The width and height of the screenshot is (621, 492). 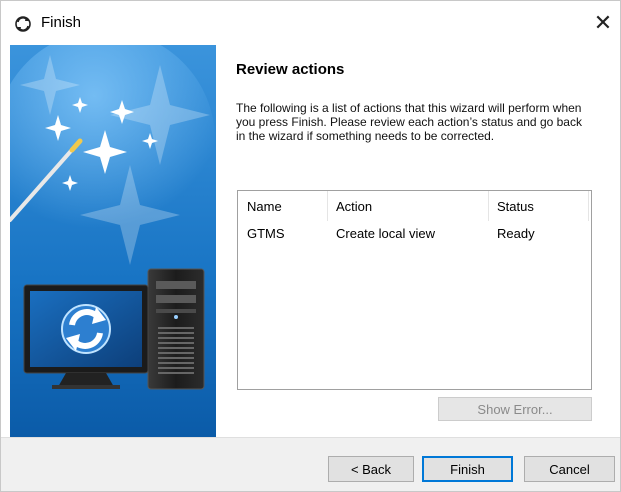 I want to click on list-header: Name Action Status, so click(x=414, y=206).